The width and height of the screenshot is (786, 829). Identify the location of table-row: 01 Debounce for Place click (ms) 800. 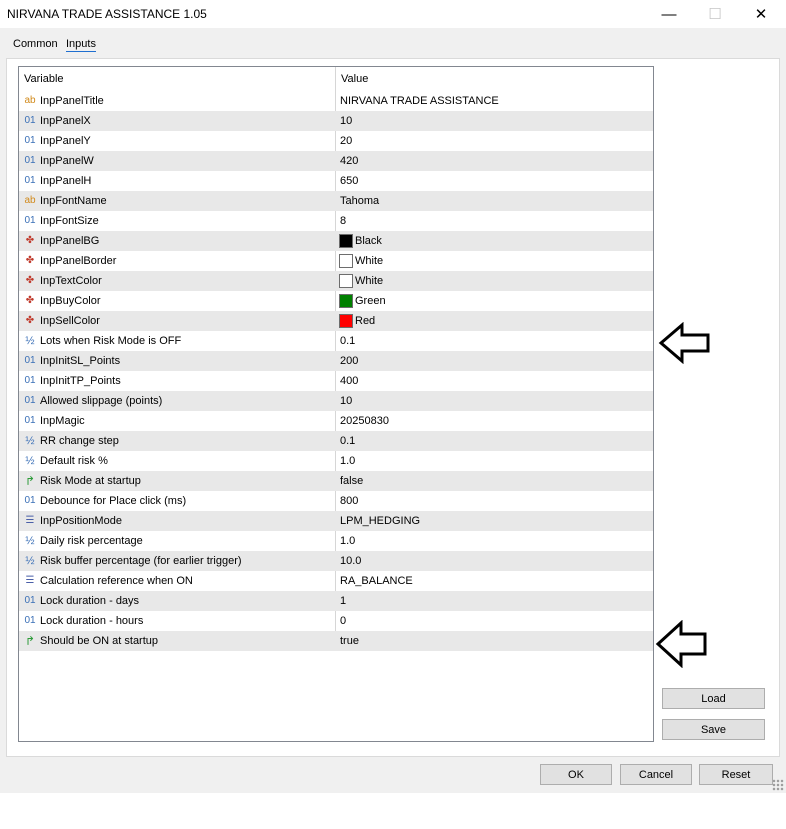
(336, 501).